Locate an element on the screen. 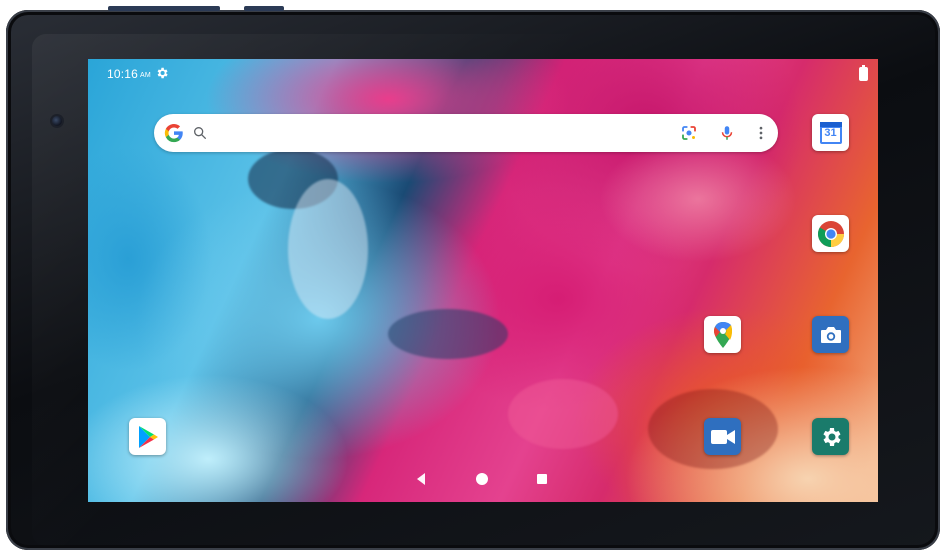  home-icon is located at coordinates (482, 479).